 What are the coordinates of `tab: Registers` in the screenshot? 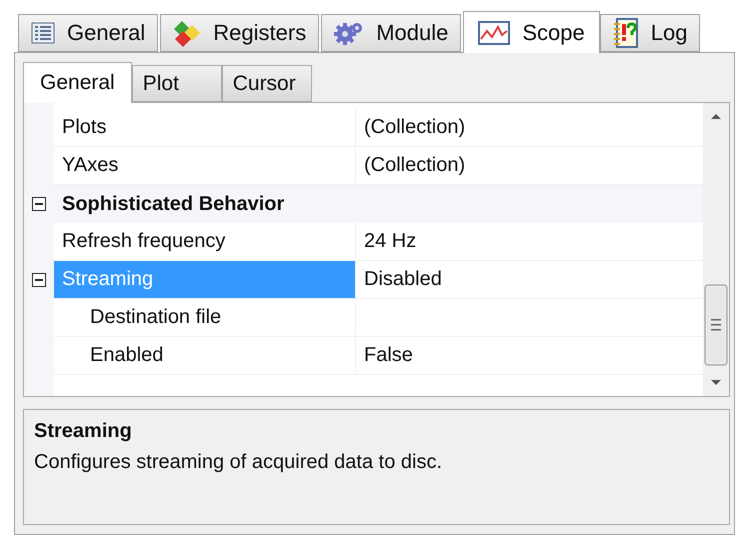 It's located at (240, 33).